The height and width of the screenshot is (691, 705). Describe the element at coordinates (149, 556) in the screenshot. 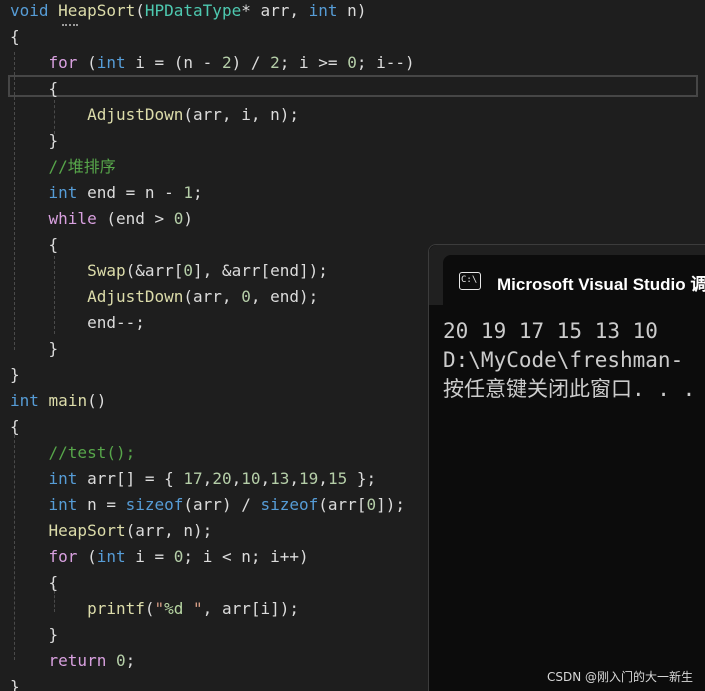

I see `code-token: i =` at that location.